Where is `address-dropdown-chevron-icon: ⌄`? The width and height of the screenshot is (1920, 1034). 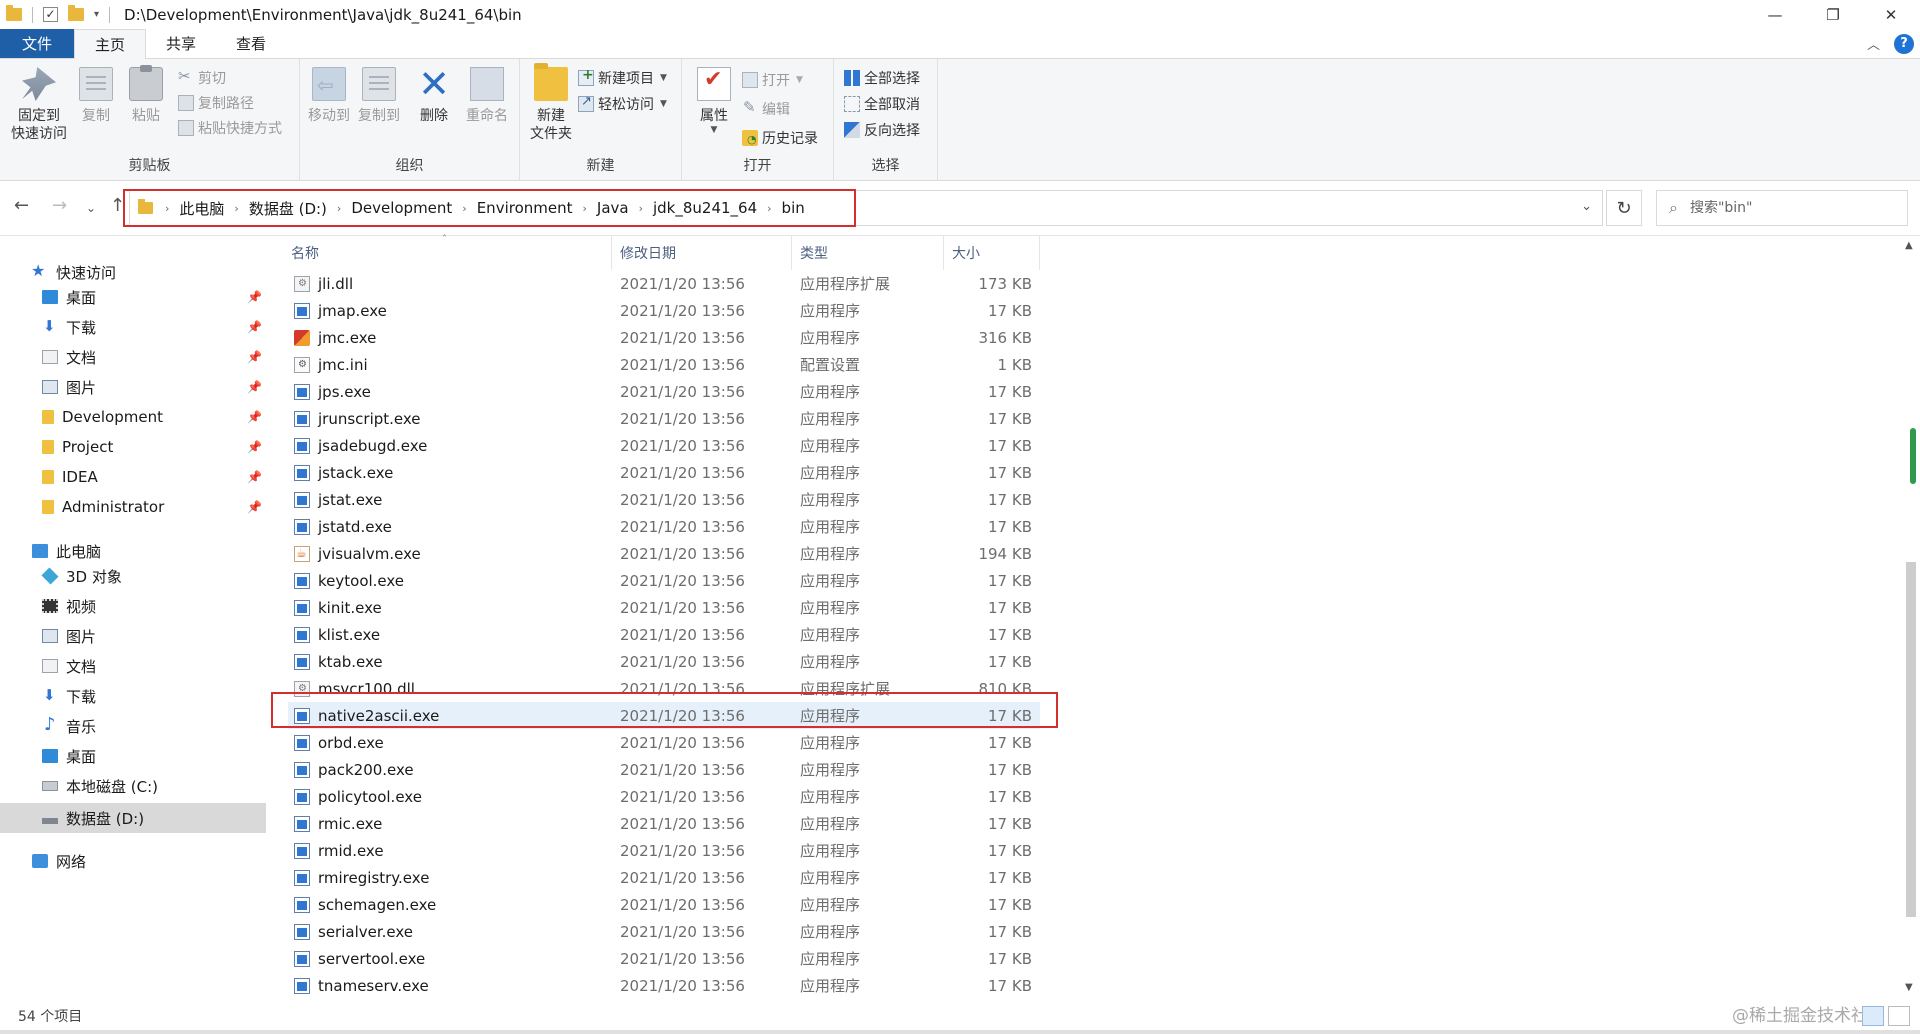 address-dropdown-chevron-icon: ⌄ is located at coordinates (1586, 206).